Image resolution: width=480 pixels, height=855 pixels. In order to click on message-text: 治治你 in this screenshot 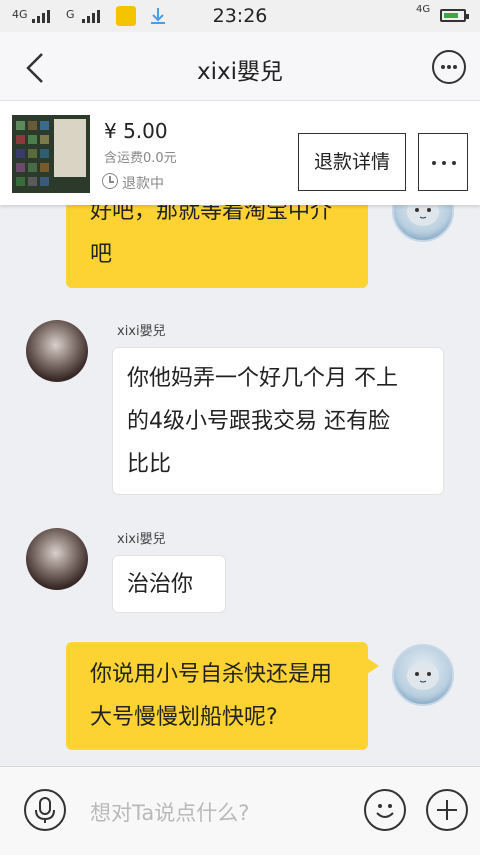, I will do `click(160, 584)`.